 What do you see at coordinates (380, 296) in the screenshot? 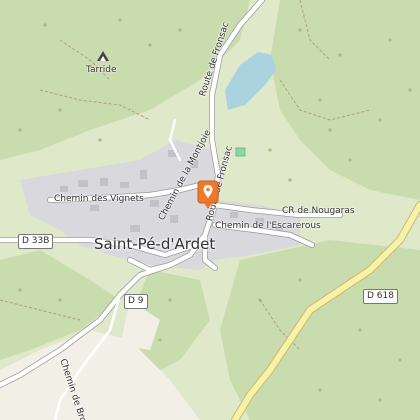
I see `road-shield-d618: D 618` at bounding box center [380, 296].